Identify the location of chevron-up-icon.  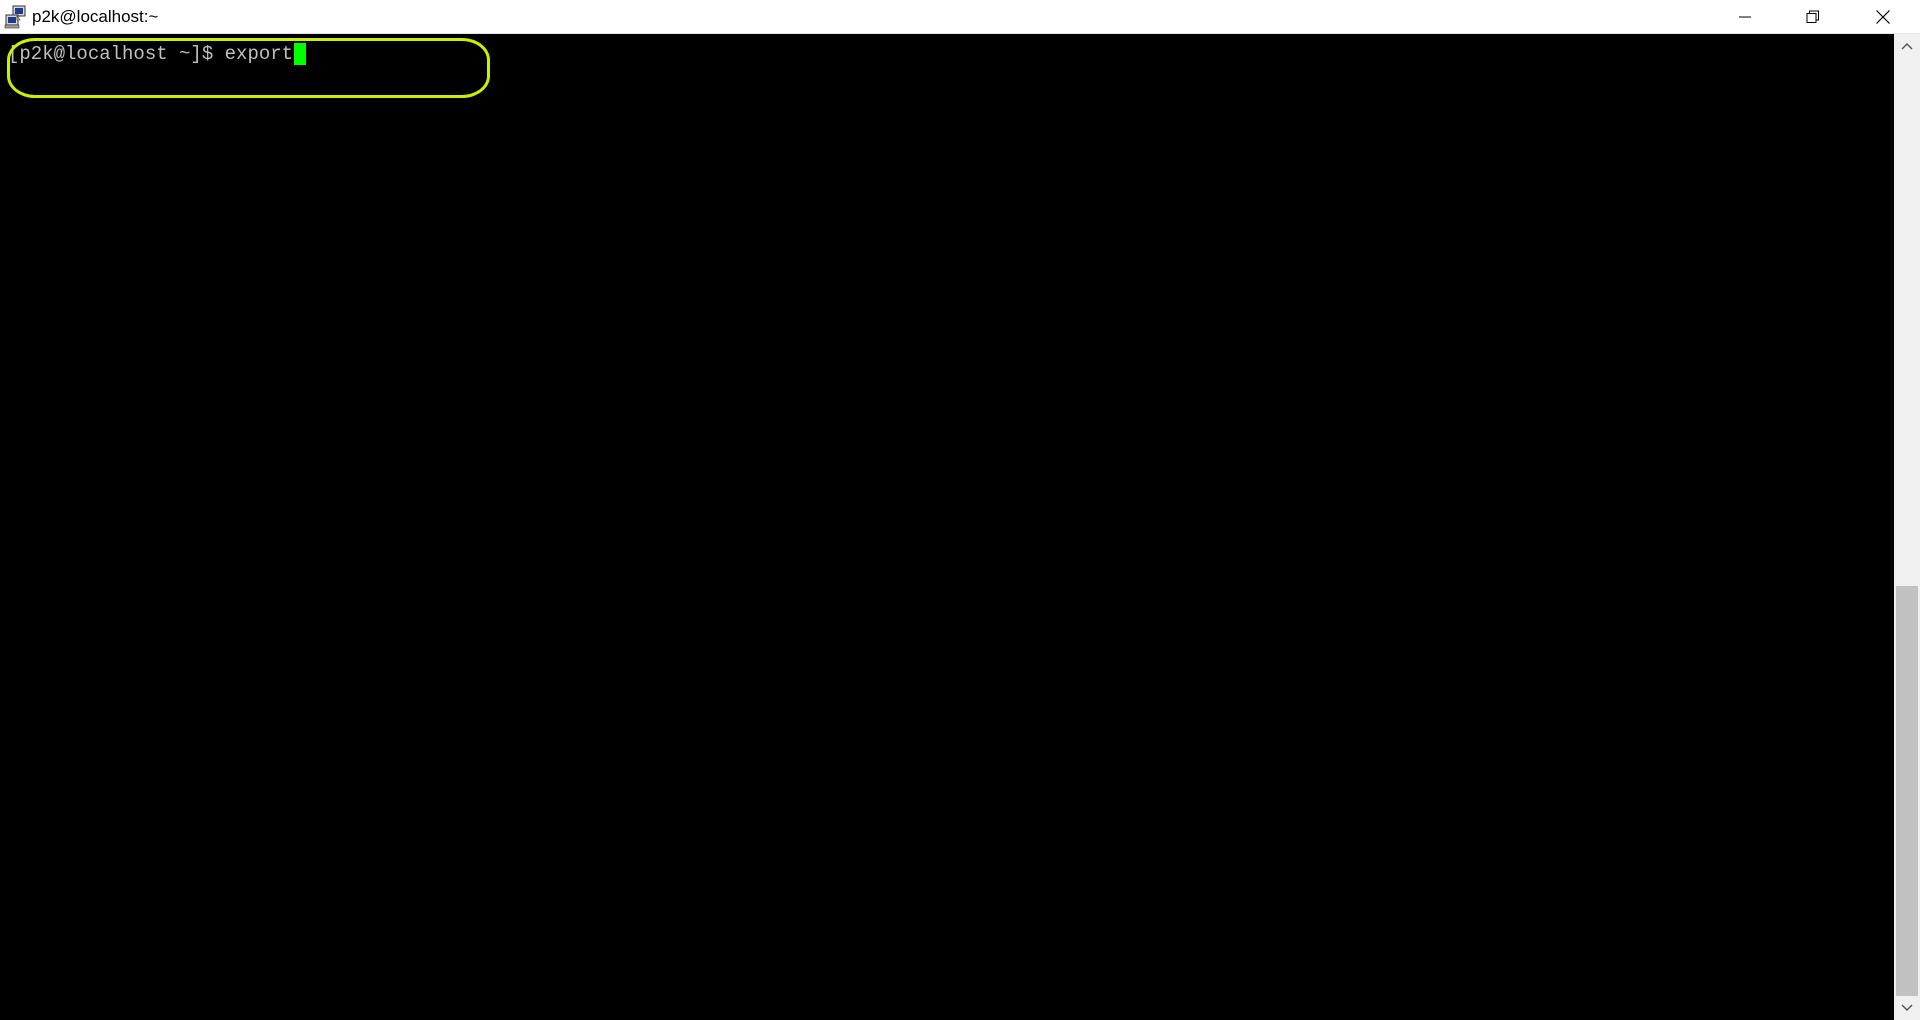
(1907, 46).